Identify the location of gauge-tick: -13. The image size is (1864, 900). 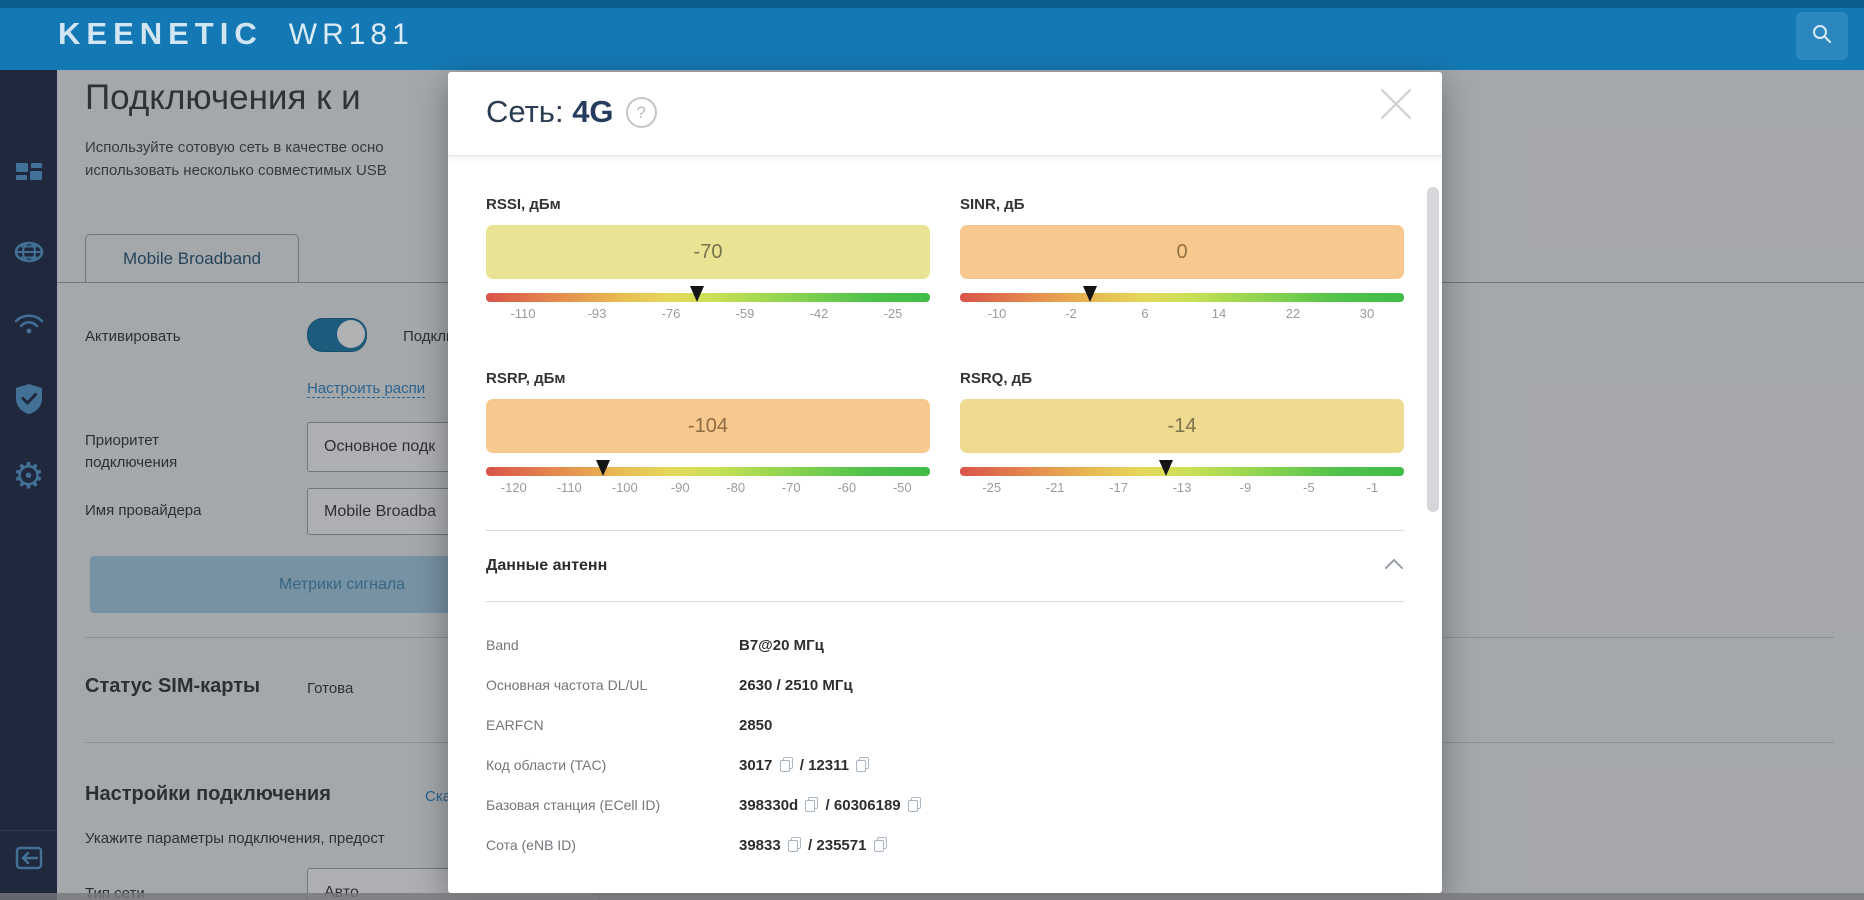
(1182, 487).